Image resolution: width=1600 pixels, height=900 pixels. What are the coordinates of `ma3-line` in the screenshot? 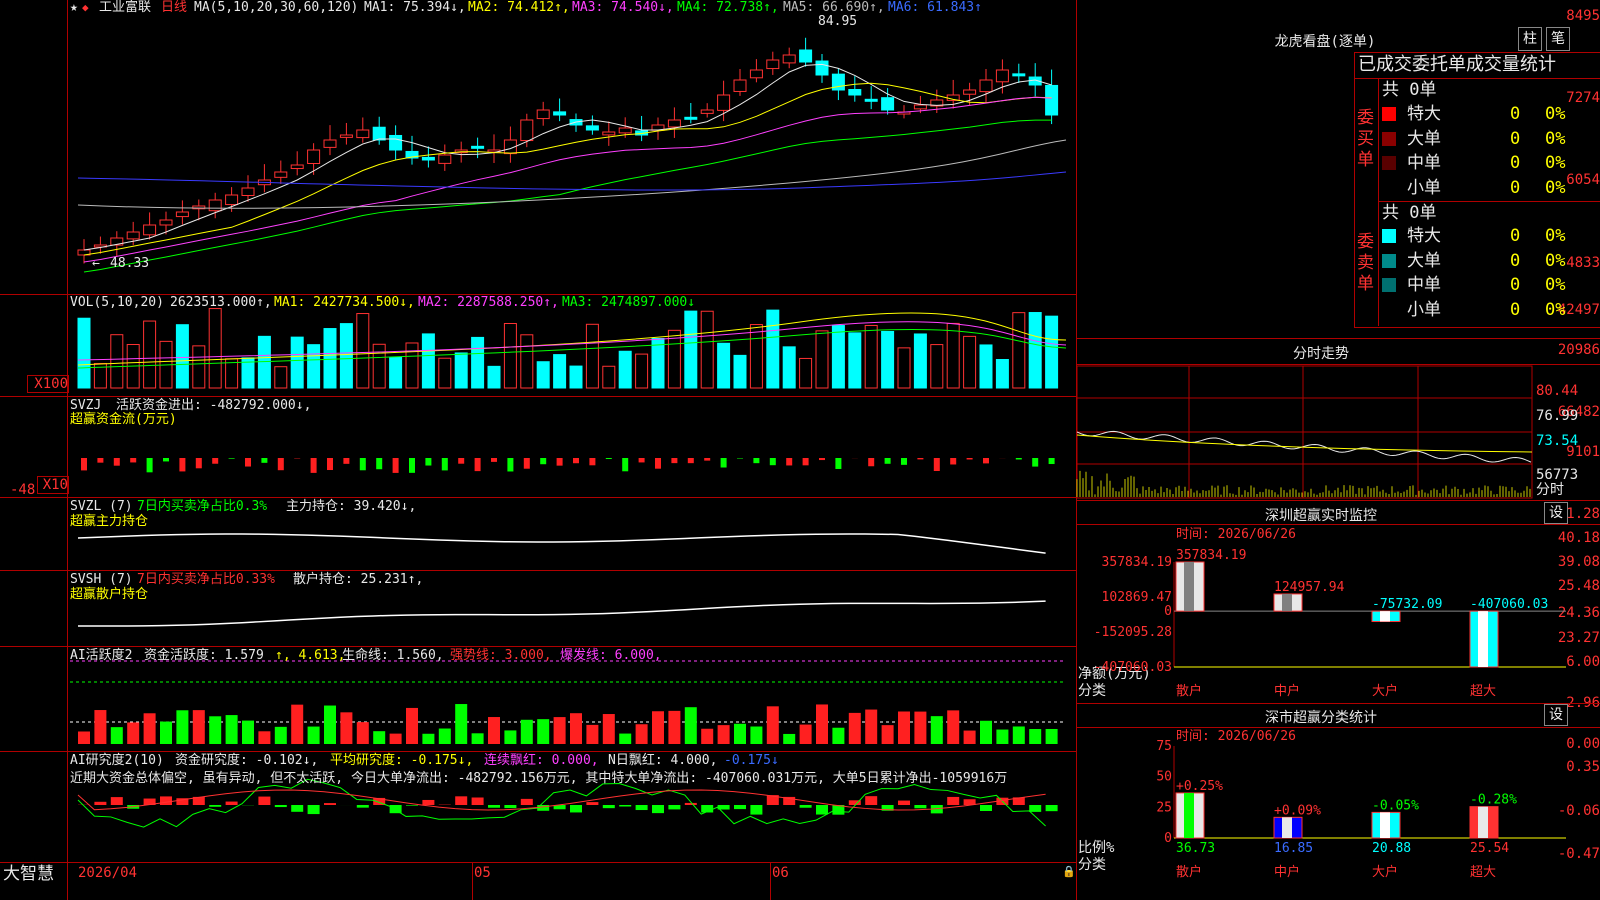 It's located at (567, 179).